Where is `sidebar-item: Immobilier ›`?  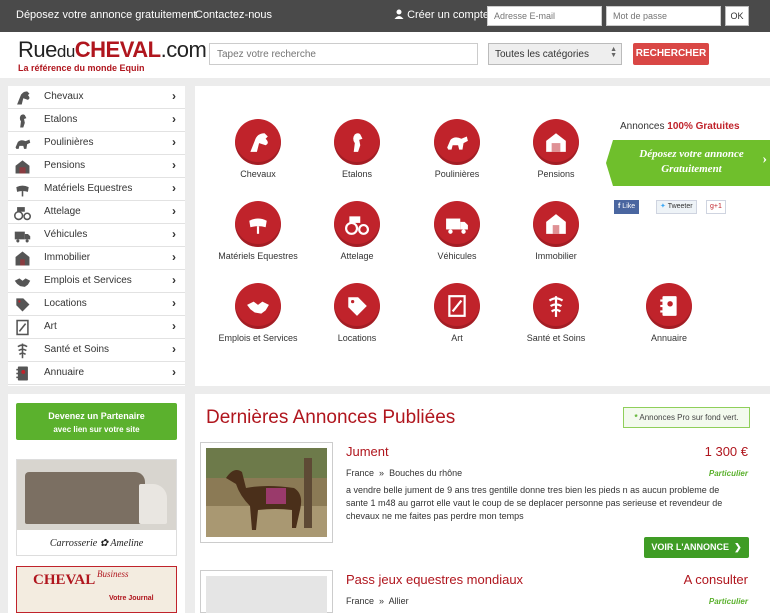
sidebar-item: Immobilier › is located at coordinates (96, 258).